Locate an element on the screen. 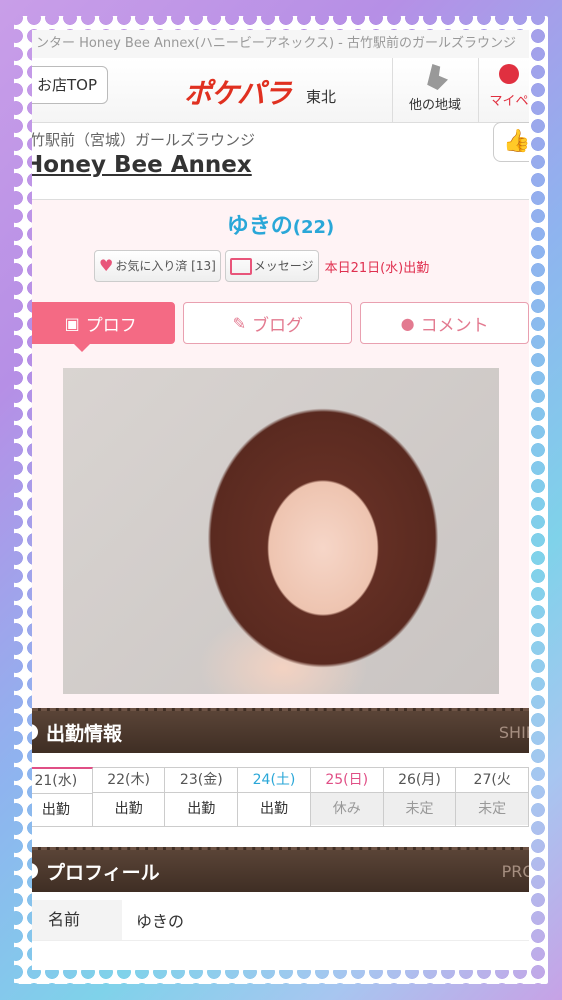  tab-comment: ● コメント is located at coordinates (444, 323).